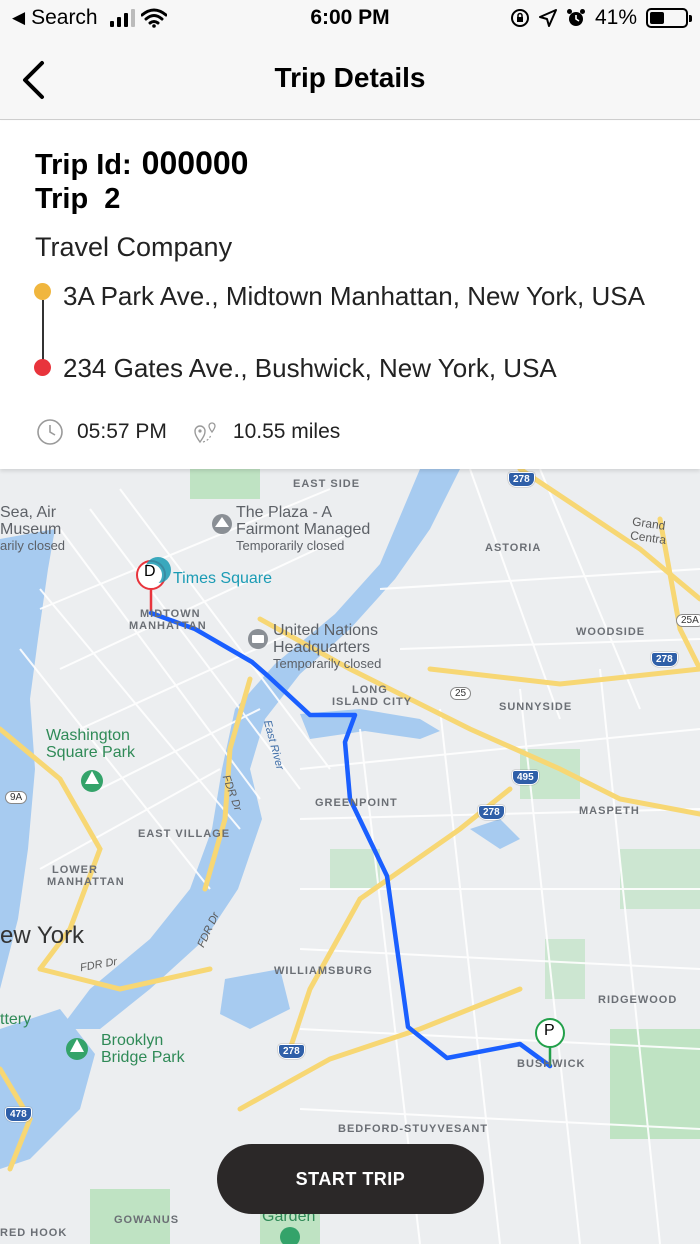  Describe the element at coordinates (168, 626) in the screenshot. I see `map-label-manhattan: MANHATTAN` at that location.